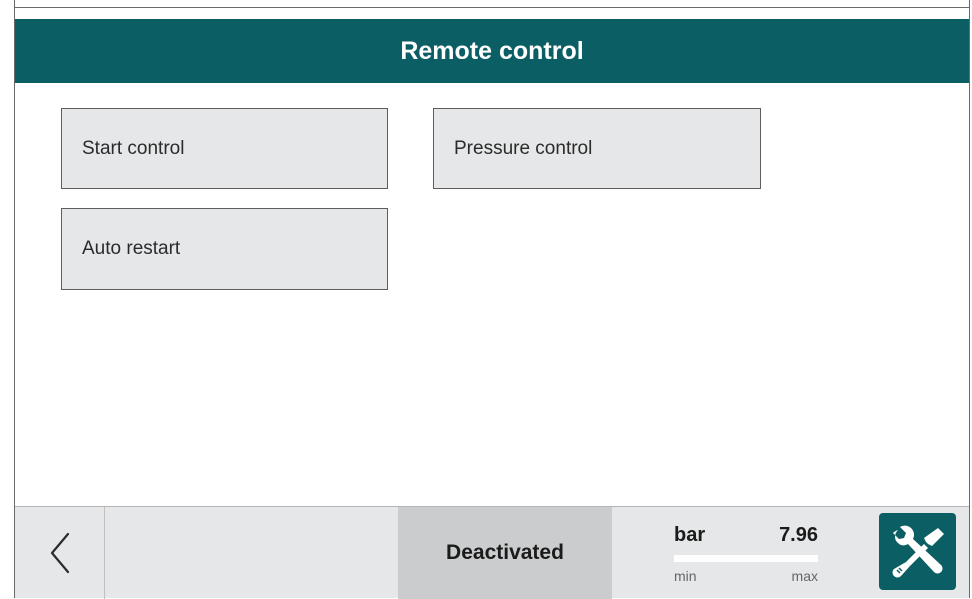 The height and width of the screenshot is (599, 972). What do you see at coordinates (133, 148) in the screenshot?
I see `start-control-label: Start control` at bounding box center [133, 148].